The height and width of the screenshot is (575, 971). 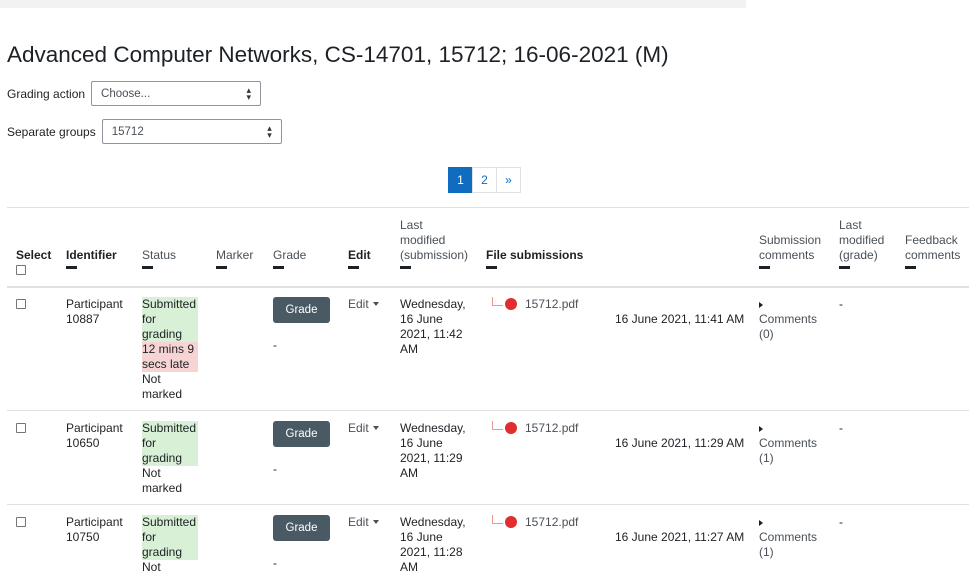 I want to click on page-link-2: 2, so click(x=484, y=180).